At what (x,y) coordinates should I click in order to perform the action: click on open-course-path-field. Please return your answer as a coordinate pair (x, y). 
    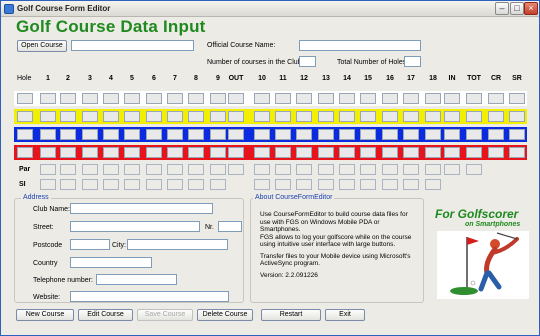
    Looking at the image, I should click on (132, 45).